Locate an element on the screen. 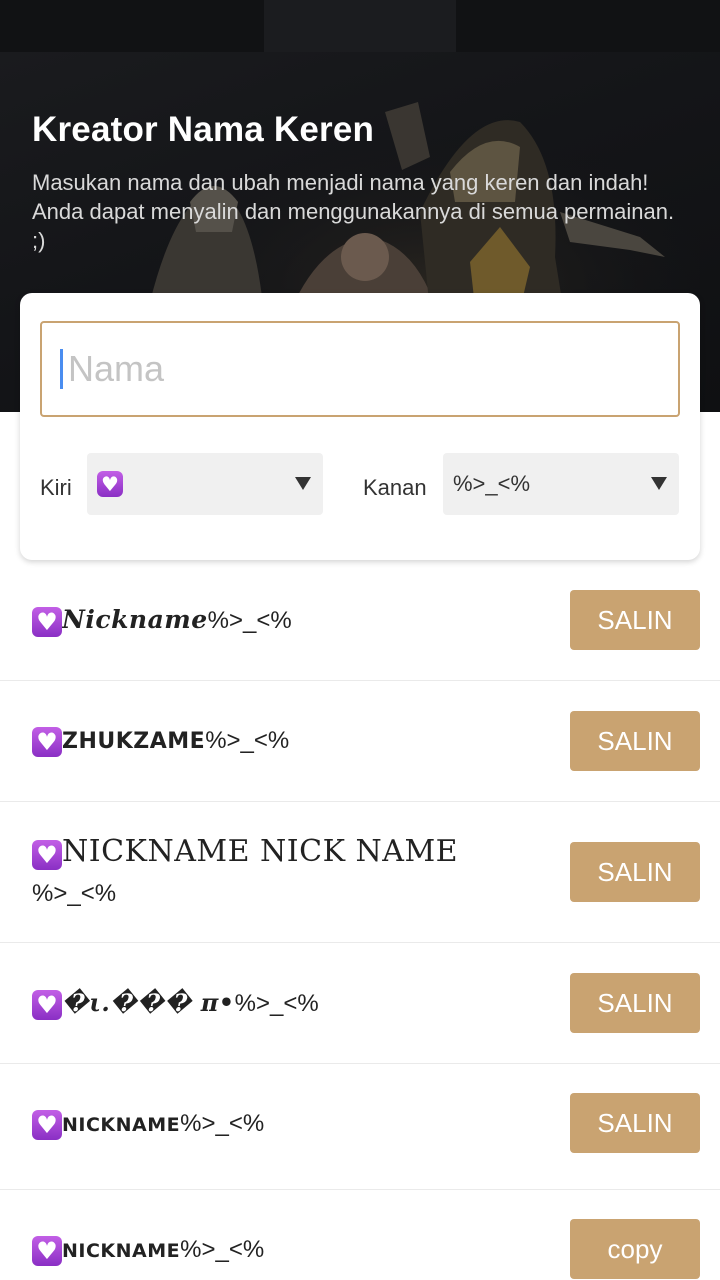  status-bar is located at coordinates (360, 26).